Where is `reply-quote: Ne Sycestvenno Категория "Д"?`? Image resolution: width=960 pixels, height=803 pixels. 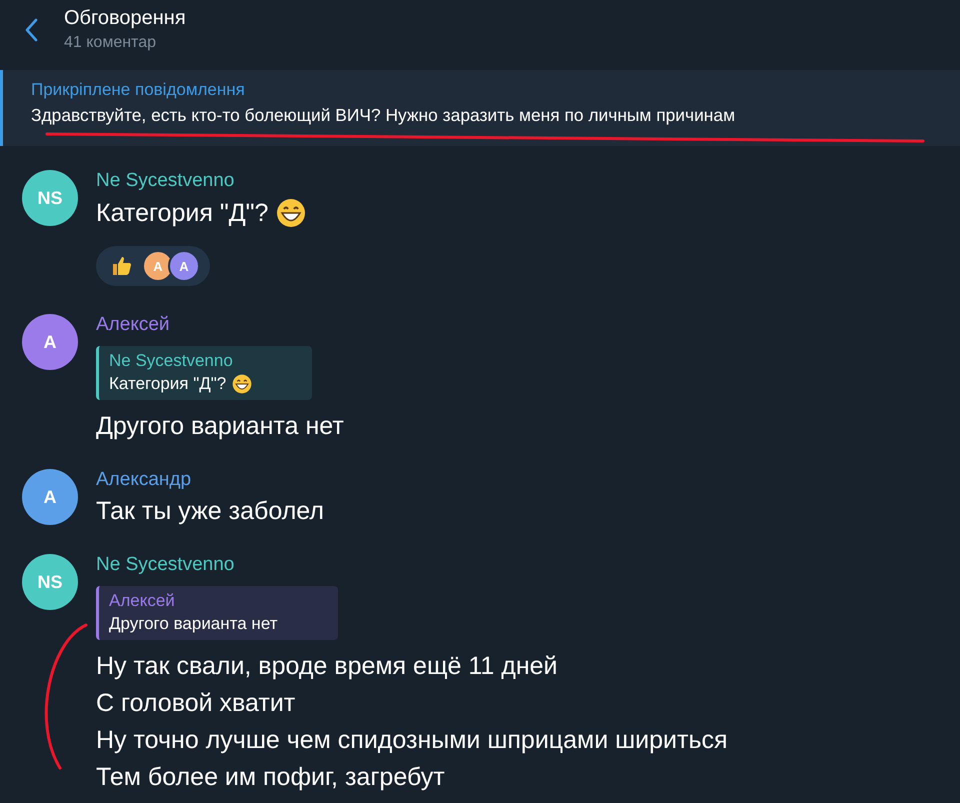
reply-quote: Ne Sycestvenno Категория "Д"? is located at coordinates (204, 373).